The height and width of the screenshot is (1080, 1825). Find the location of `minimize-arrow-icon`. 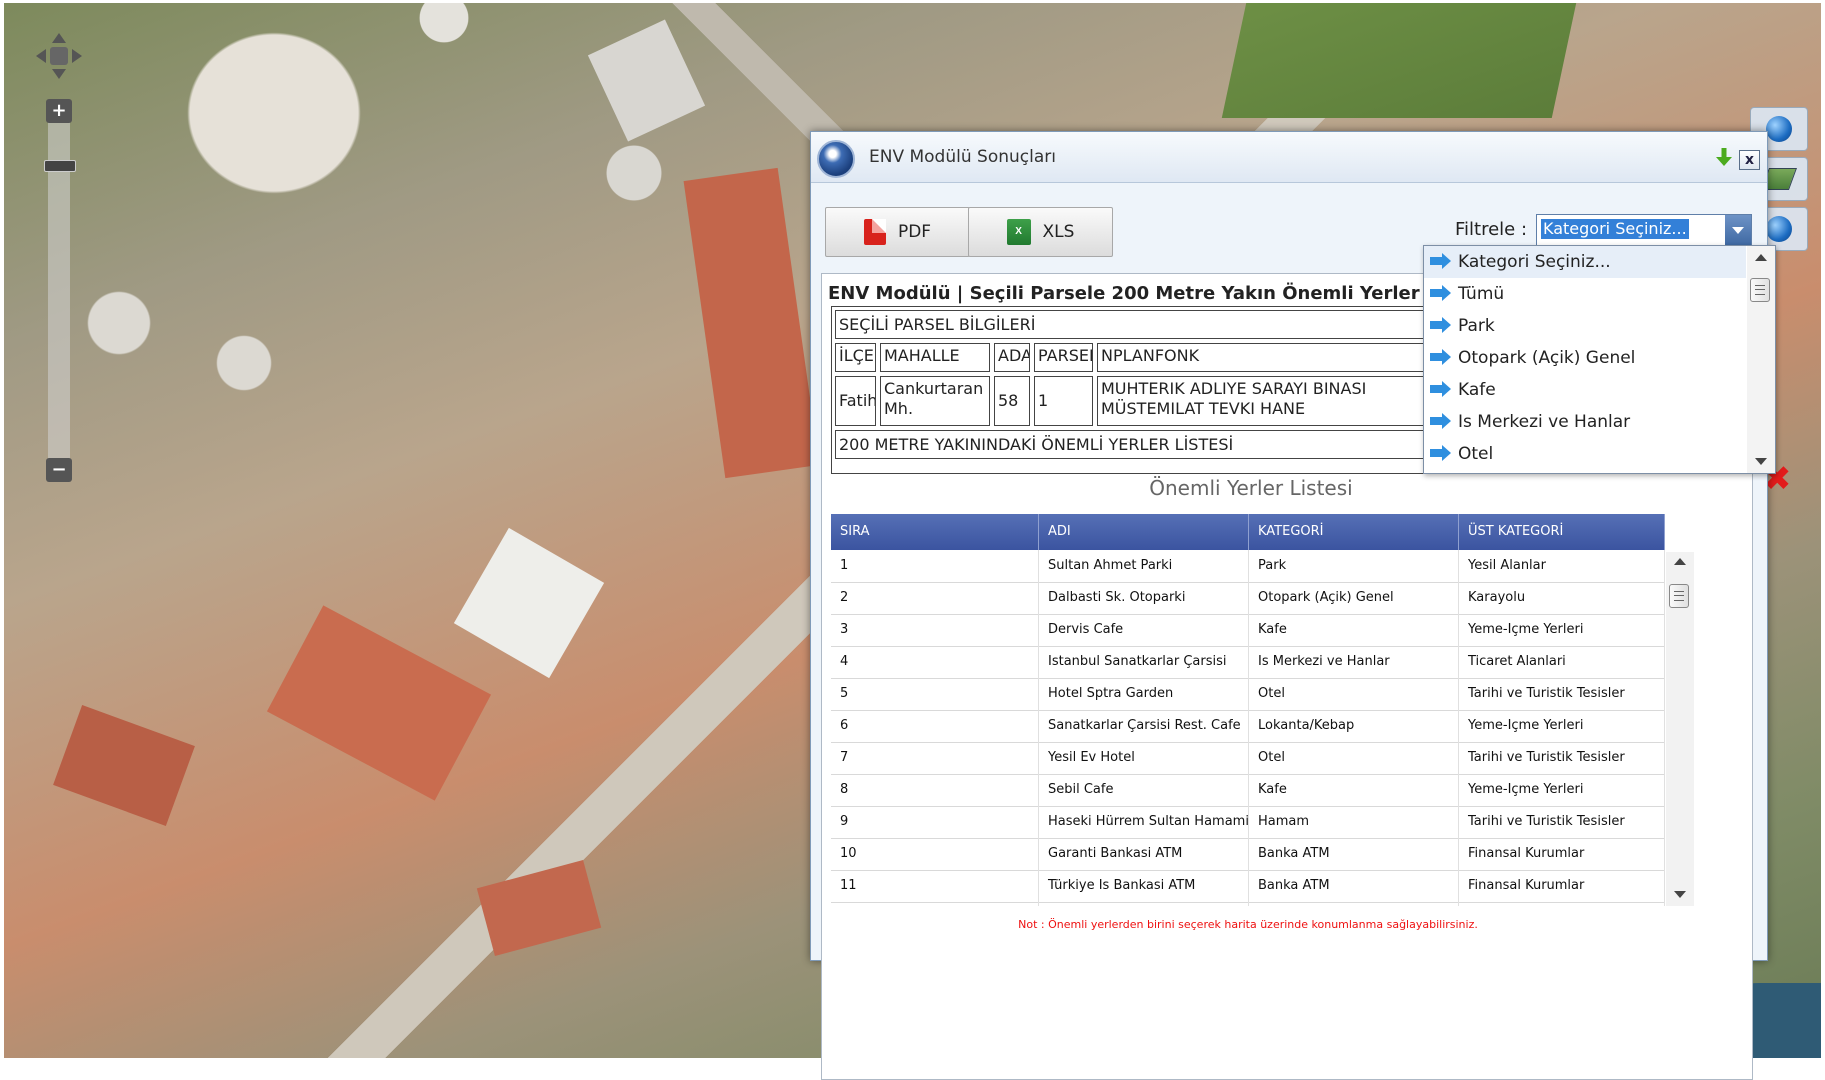

minimize-arrow-icon is located at coordinates (1724, 157).